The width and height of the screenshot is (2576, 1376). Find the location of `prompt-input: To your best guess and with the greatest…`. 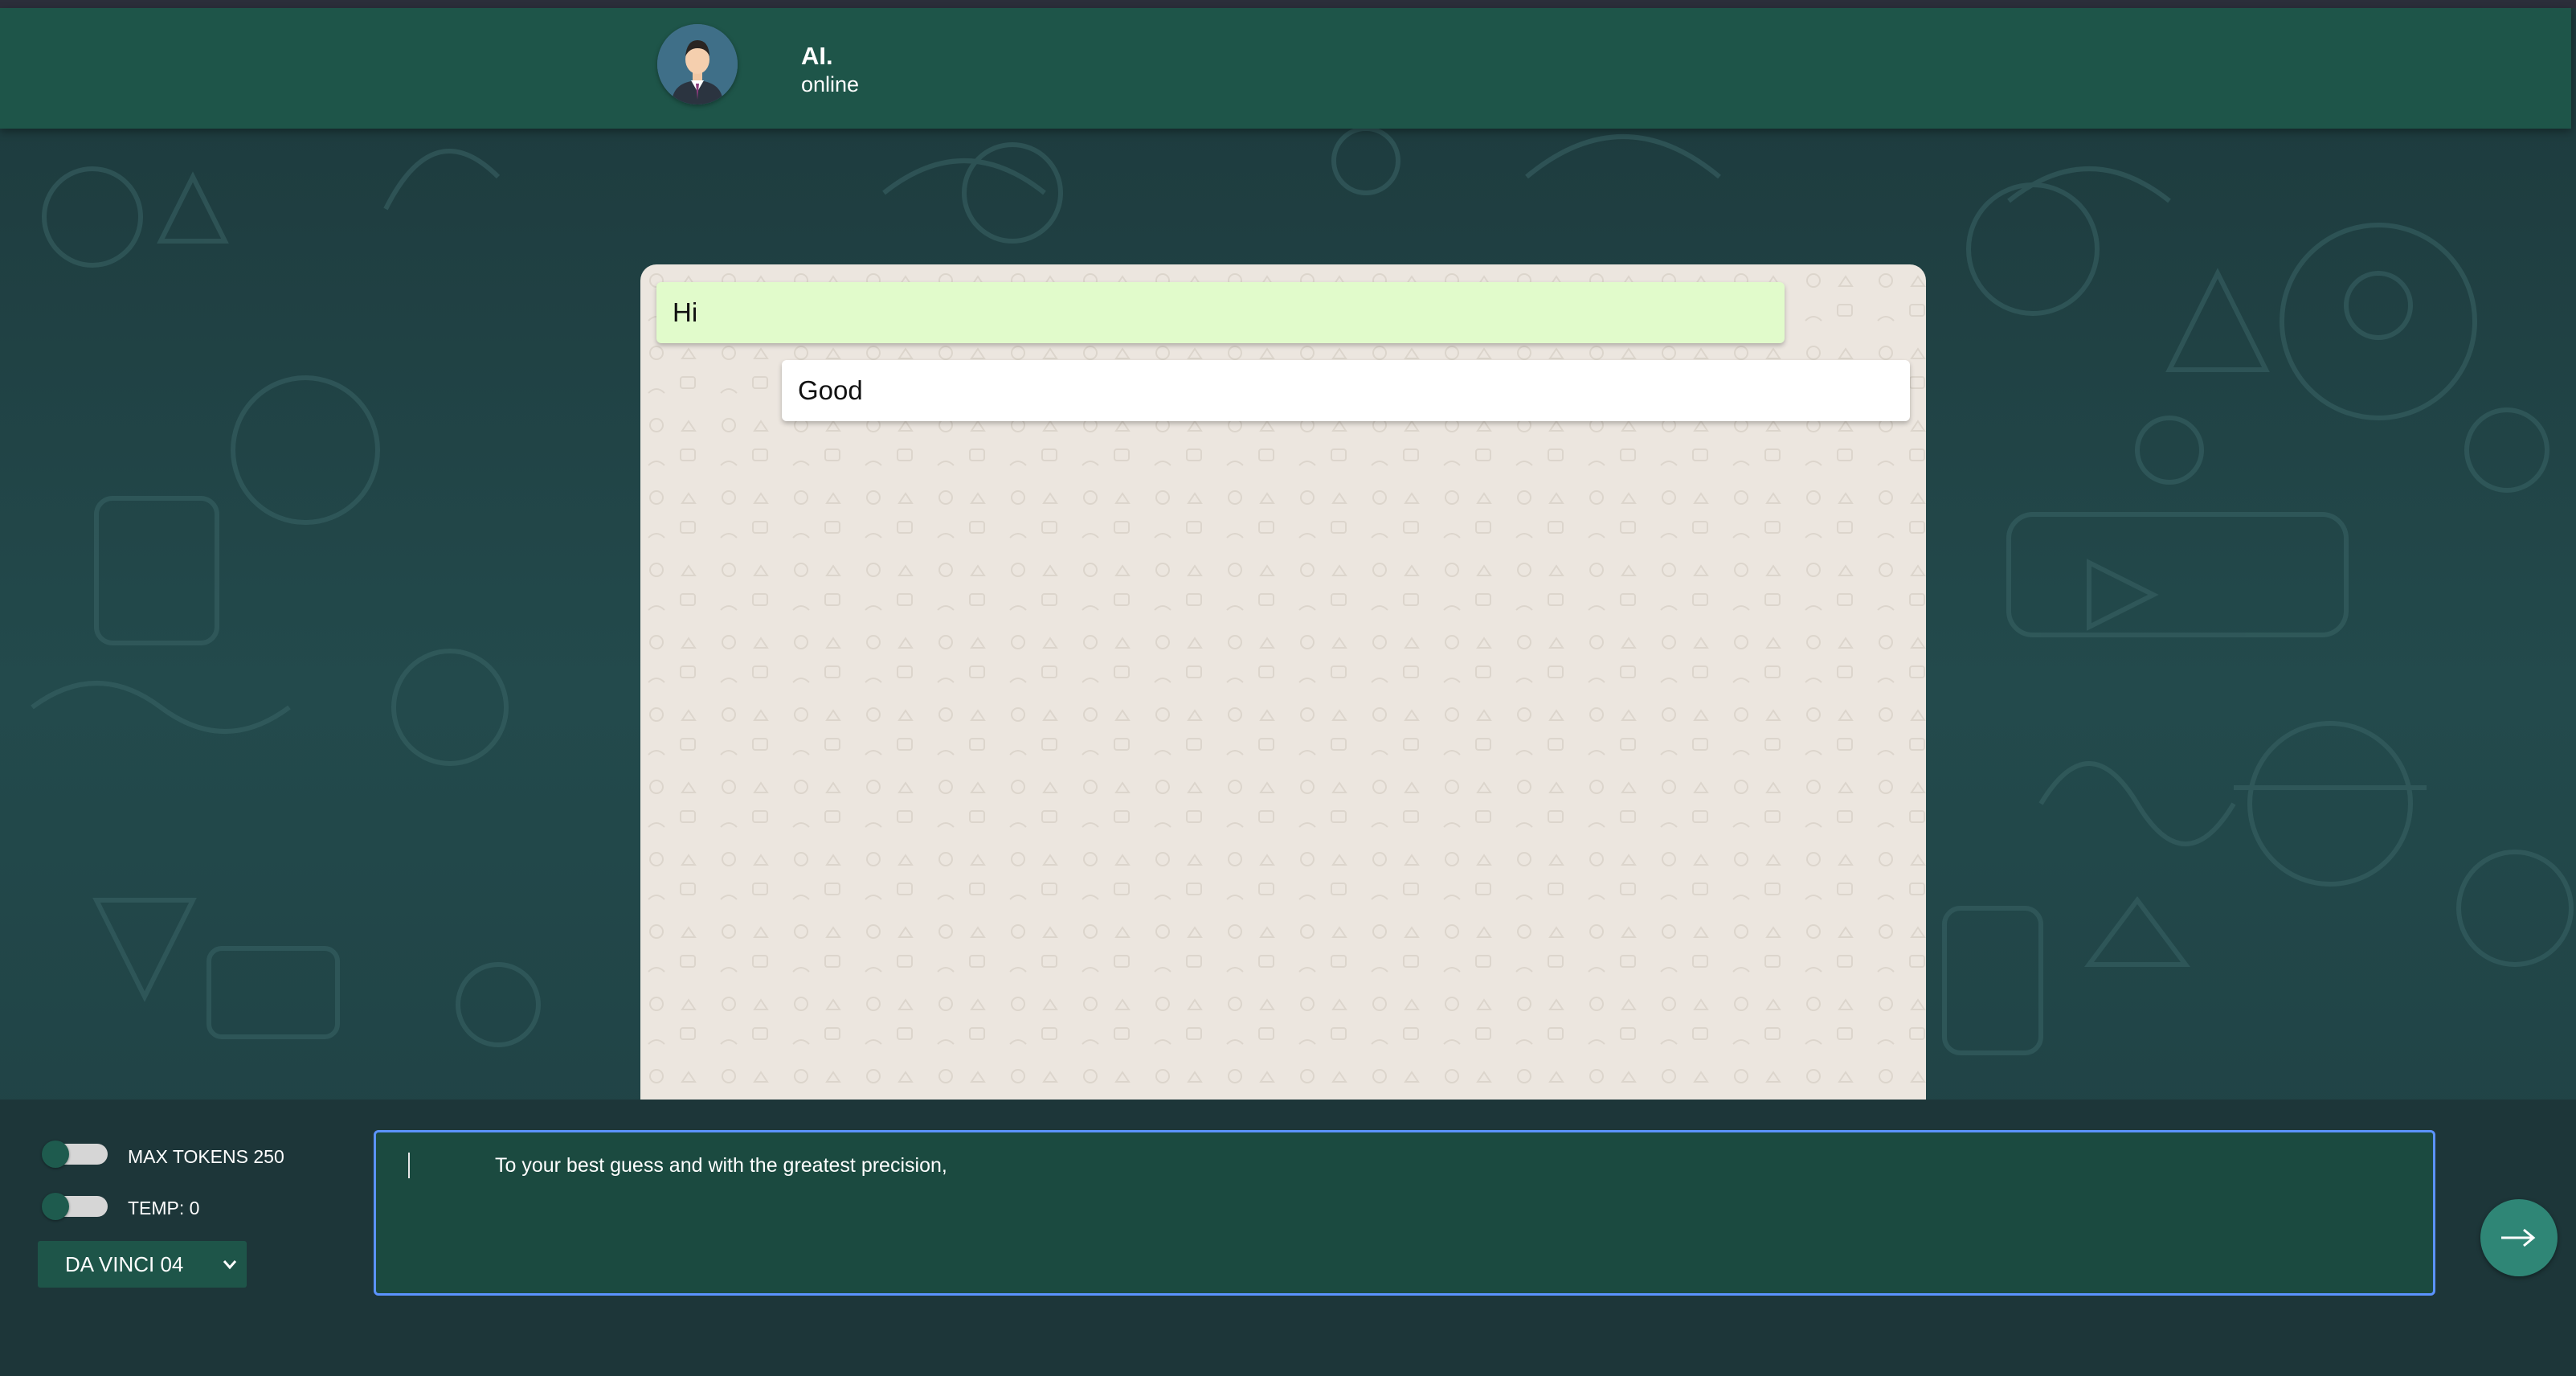

prompt-input: To your best guess and with the greatest… is located at coordinates (1404, 1213).